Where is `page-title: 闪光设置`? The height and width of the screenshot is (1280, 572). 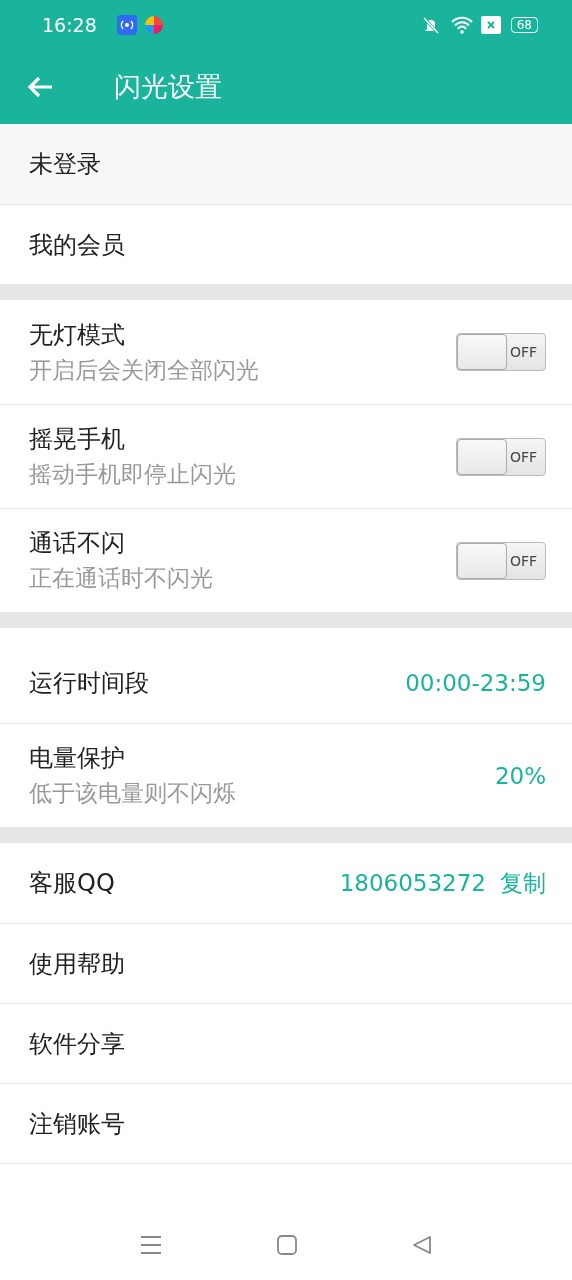 page-title: 闪光设置 is located at coordinates (168, 87).